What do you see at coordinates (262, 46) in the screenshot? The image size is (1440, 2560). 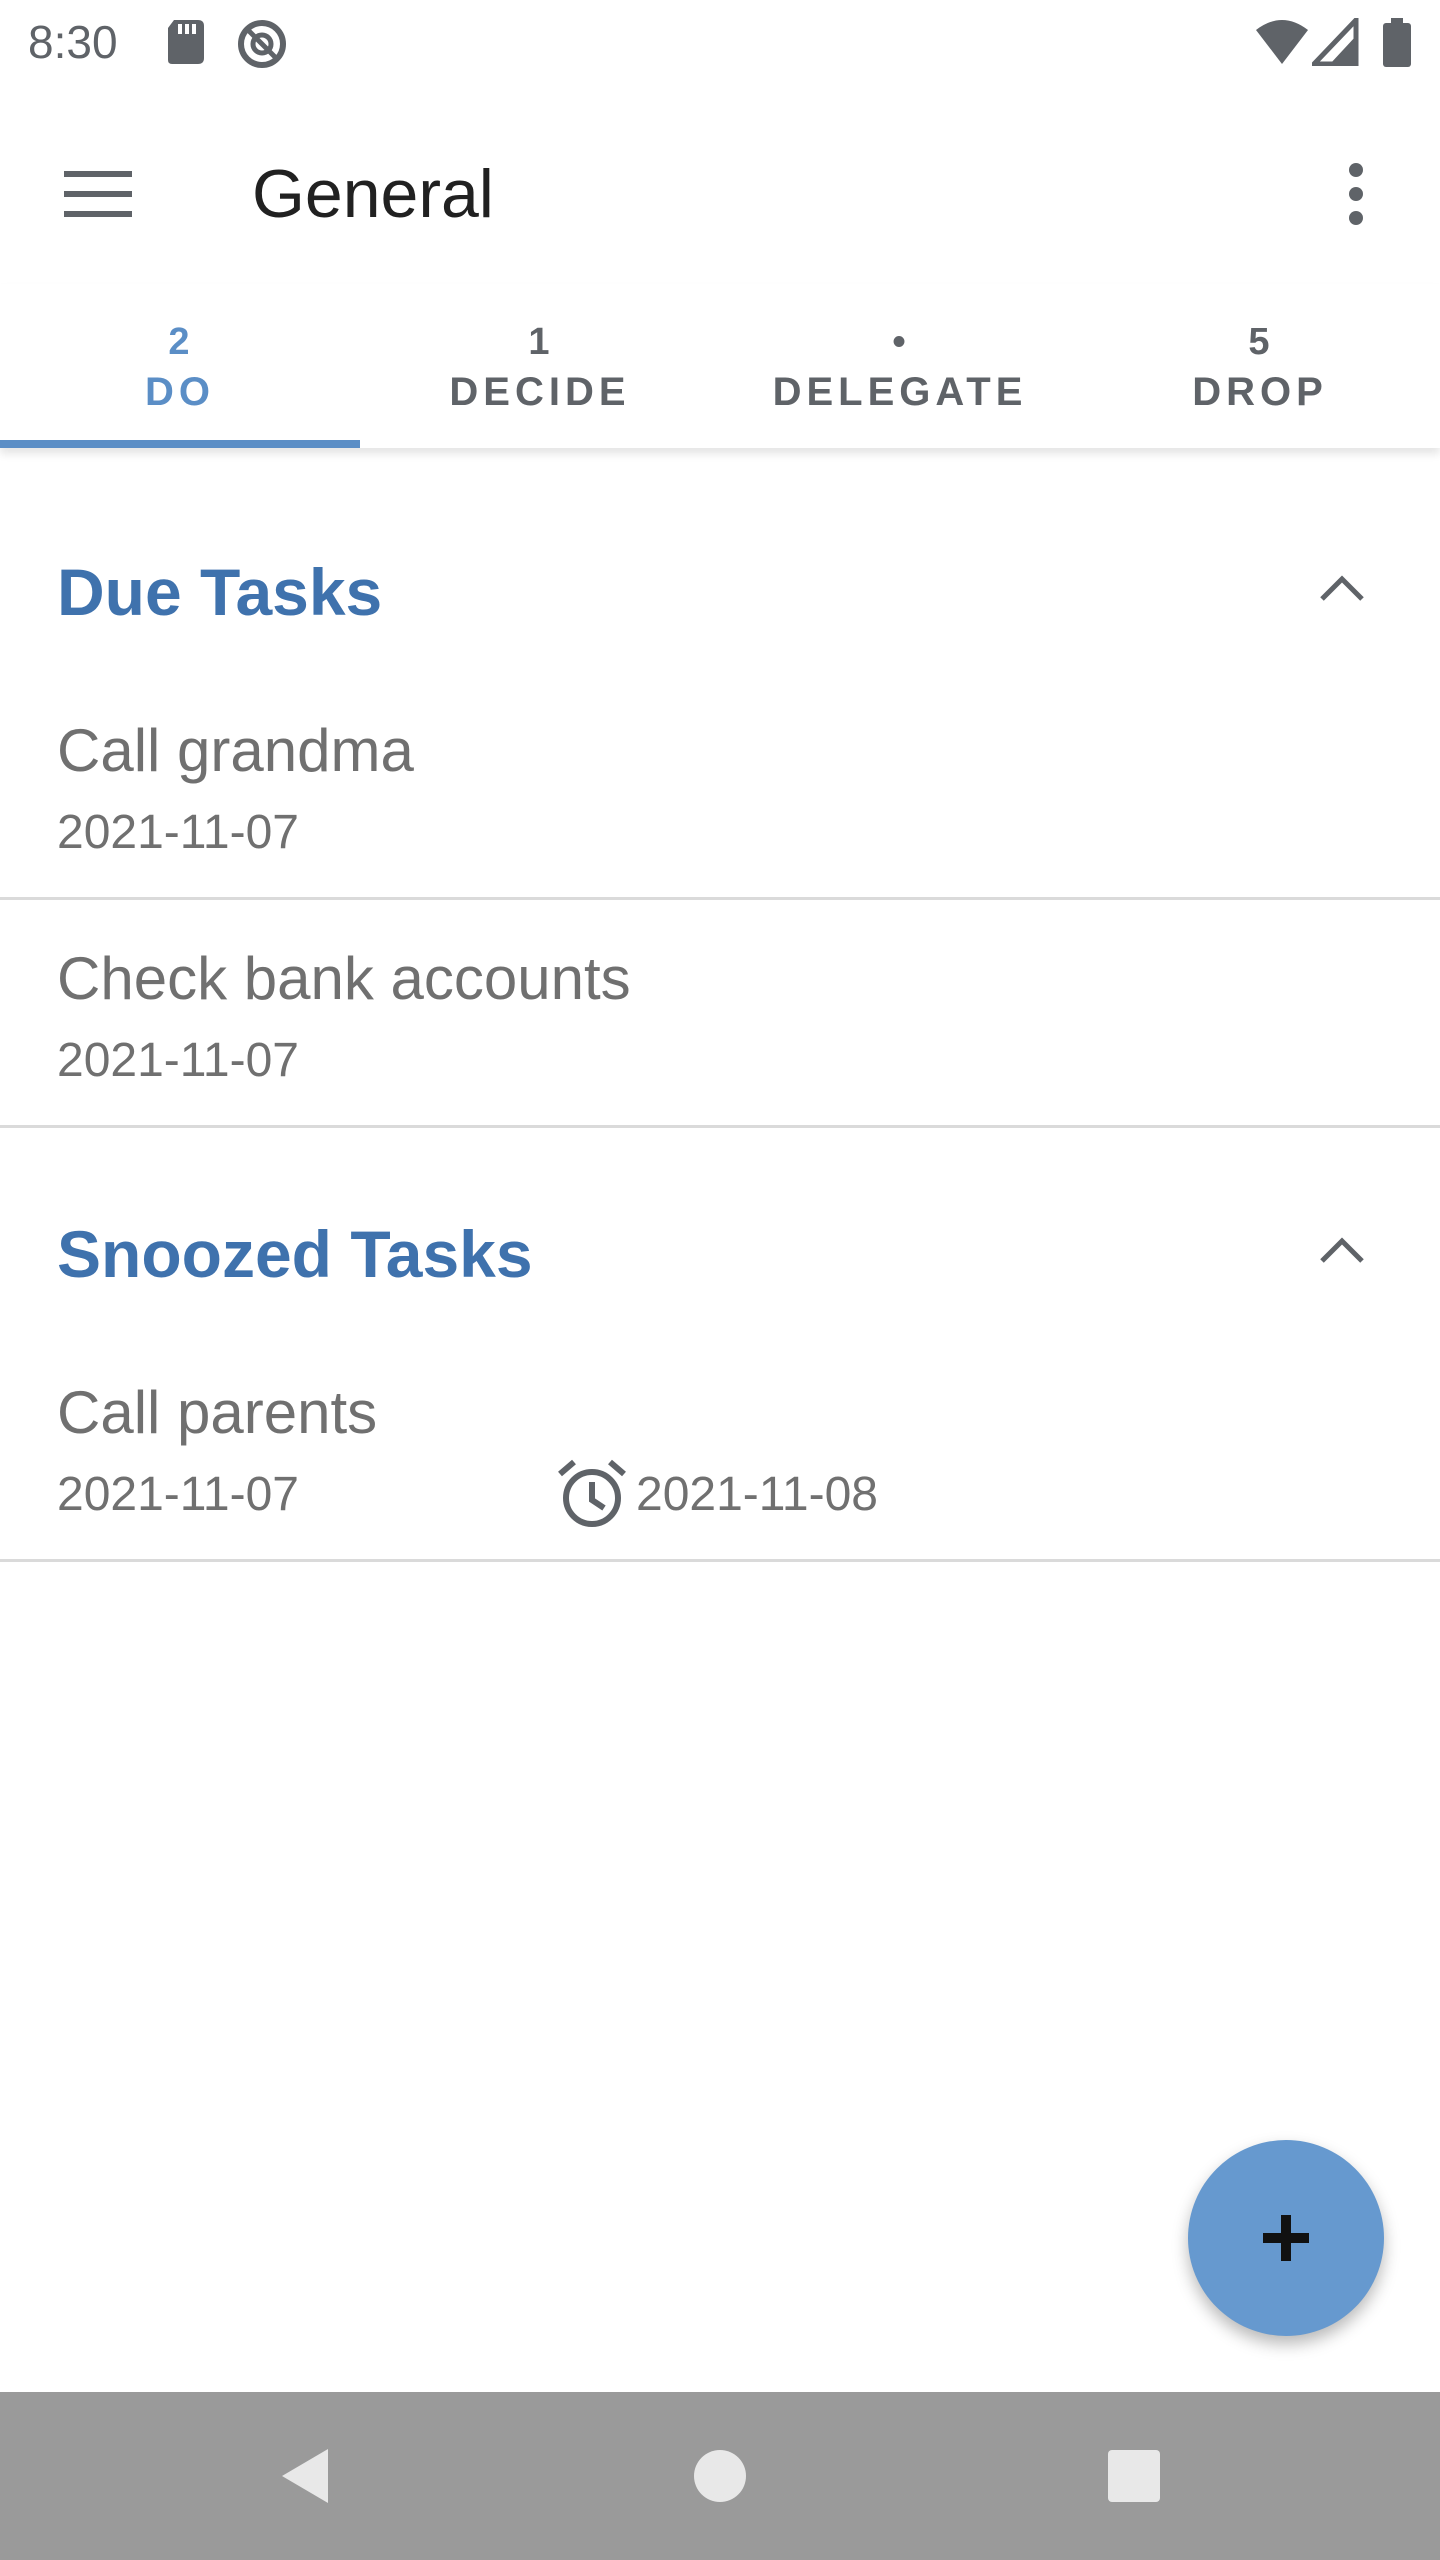 I see `sync-icon` at bounding box center [262, 46].